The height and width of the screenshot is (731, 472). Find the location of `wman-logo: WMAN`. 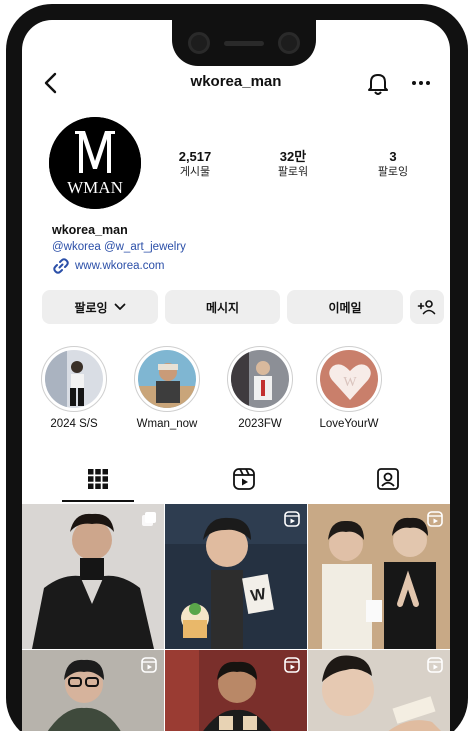

wman-logo: WMAN is located at coordinates (95, 163).